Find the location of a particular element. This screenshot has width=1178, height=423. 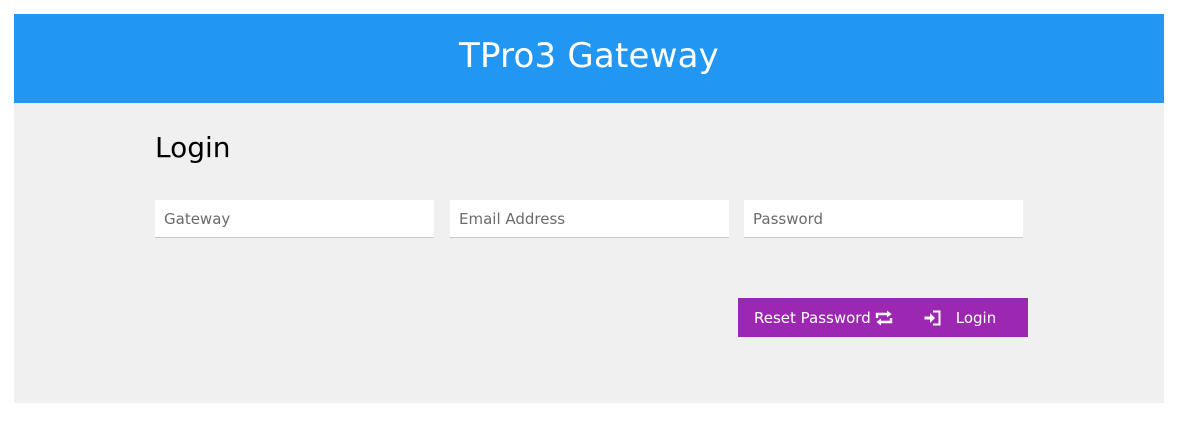

app-title: TPro3 Gateway is located at coordinates (589, 55).